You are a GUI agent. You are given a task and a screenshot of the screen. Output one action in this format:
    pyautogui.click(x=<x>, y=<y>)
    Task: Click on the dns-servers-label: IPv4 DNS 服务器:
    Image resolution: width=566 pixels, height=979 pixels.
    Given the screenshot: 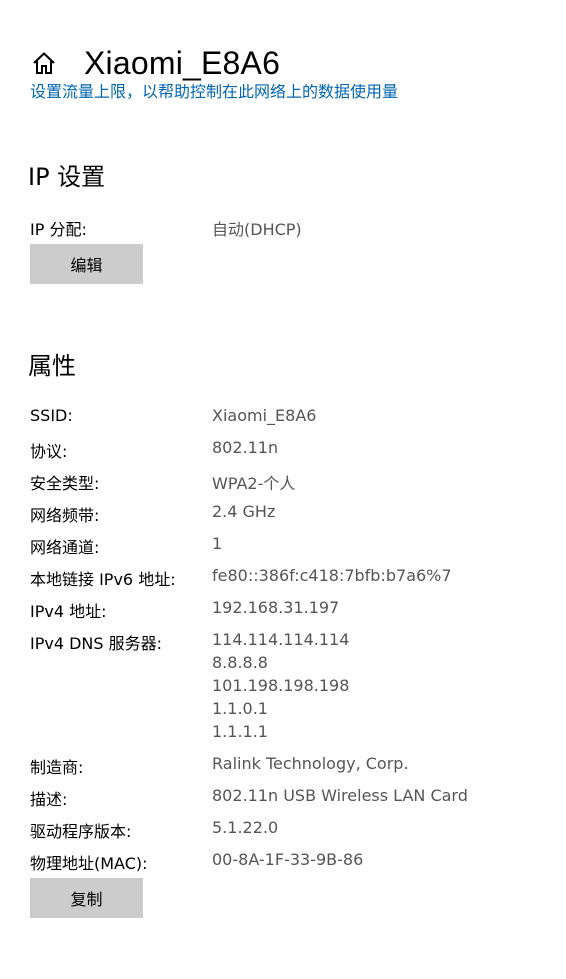 What is the action you would take?
    pyautogui.click(x=96, y=643)
    